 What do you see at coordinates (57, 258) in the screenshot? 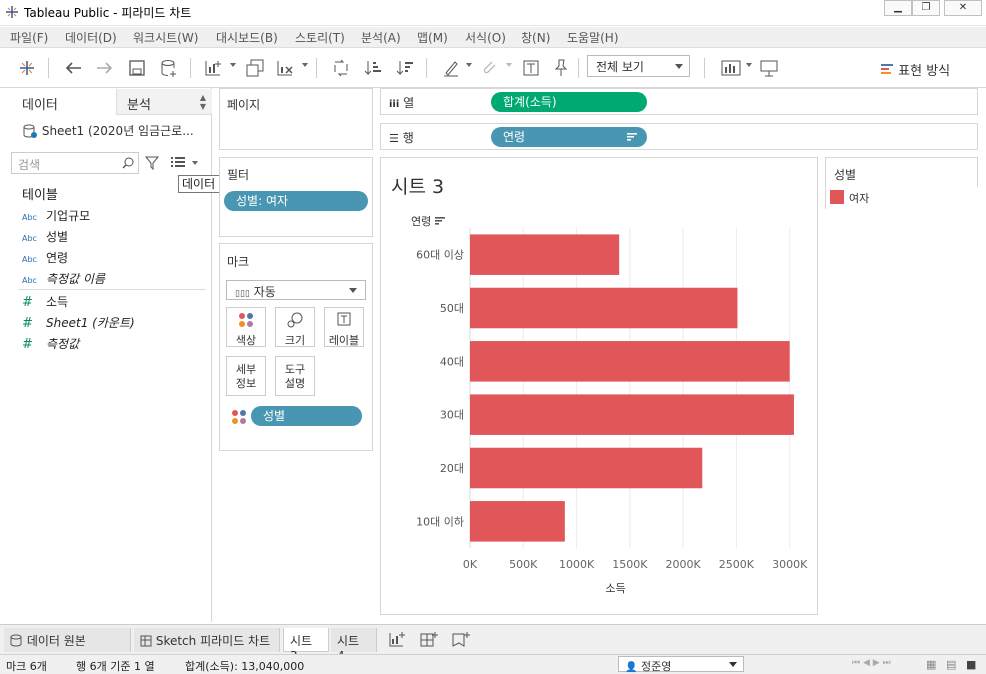
I see `field-name: 연령` at bounding box center [57, 258].